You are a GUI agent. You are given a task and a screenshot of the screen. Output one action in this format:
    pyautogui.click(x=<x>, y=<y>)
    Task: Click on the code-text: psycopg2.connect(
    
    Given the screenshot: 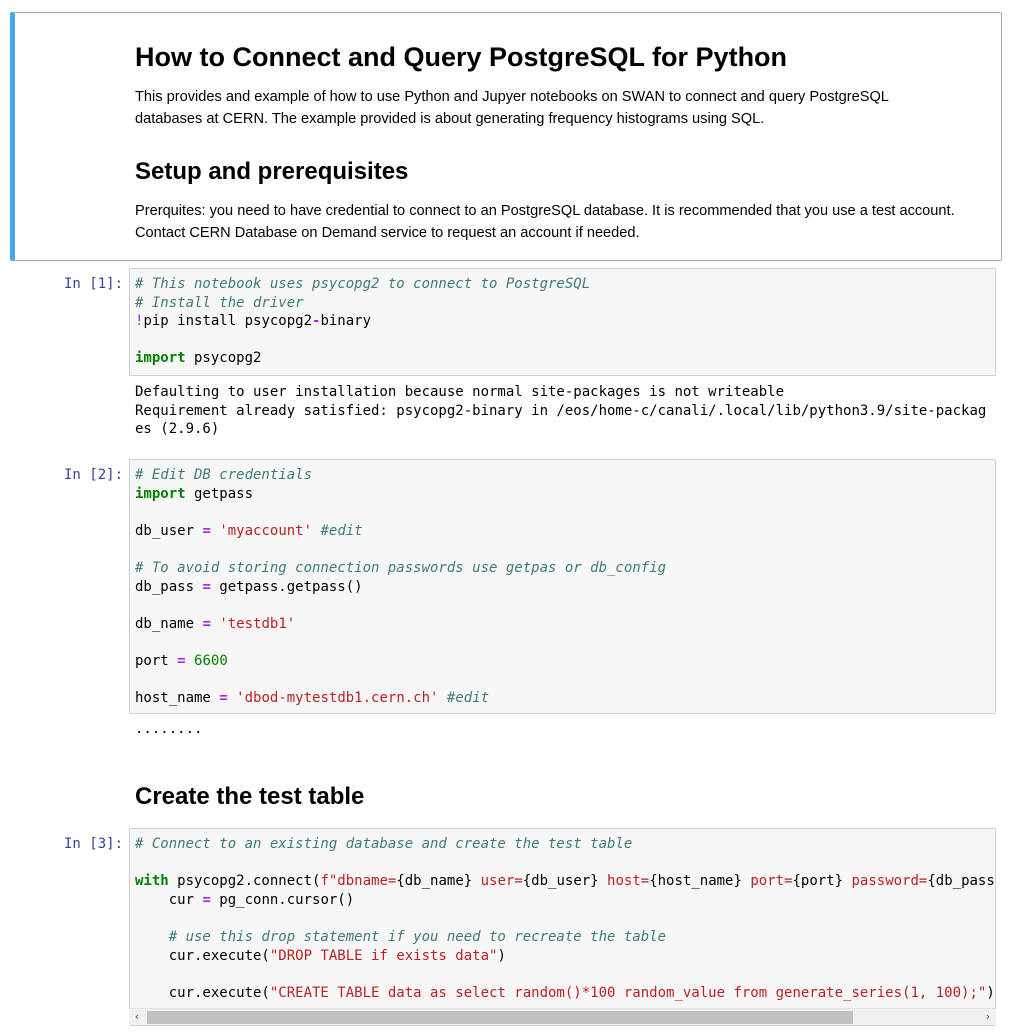 What is the action you would take?
    pyautogui.click(x=244, y=881)
    